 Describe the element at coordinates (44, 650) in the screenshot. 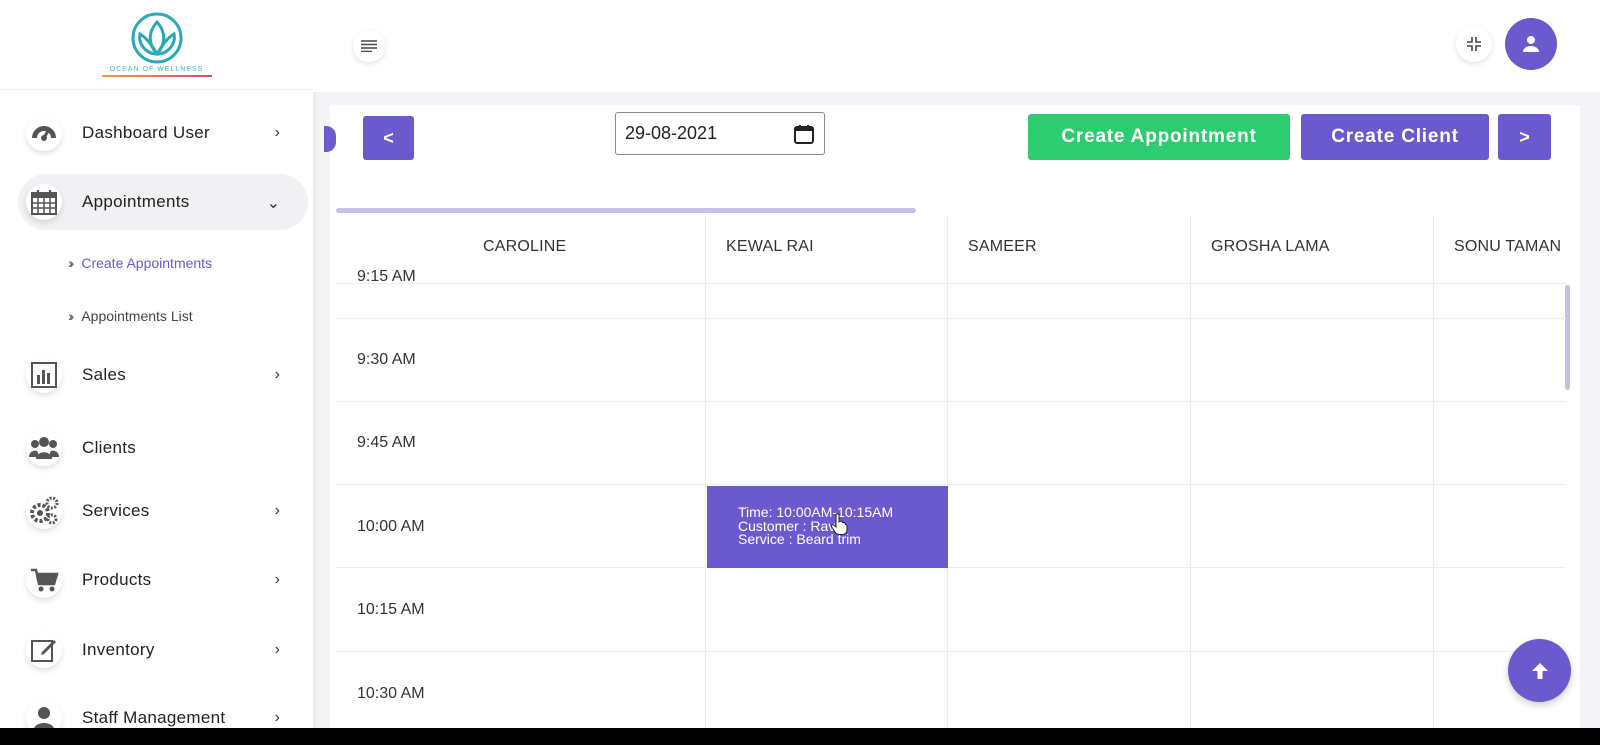

I see `edit-icon` at that location.